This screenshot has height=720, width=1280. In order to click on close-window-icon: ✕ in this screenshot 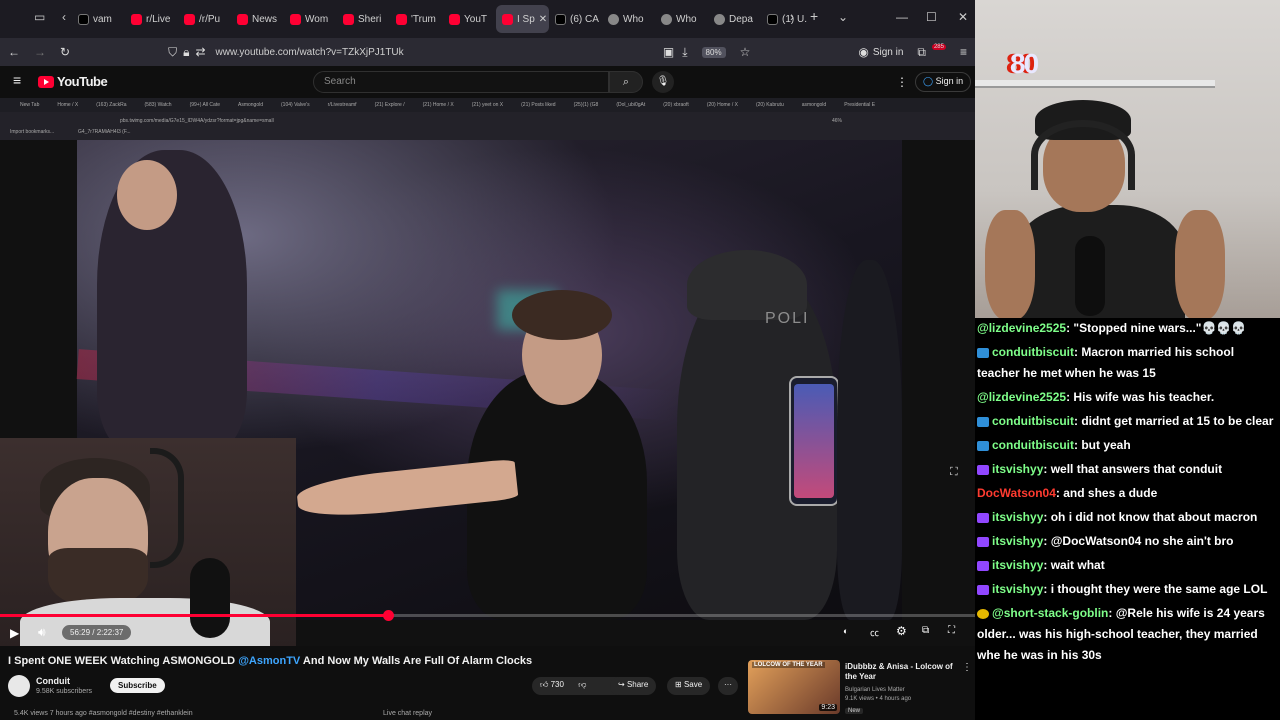, I will do `click(963, 17)`.